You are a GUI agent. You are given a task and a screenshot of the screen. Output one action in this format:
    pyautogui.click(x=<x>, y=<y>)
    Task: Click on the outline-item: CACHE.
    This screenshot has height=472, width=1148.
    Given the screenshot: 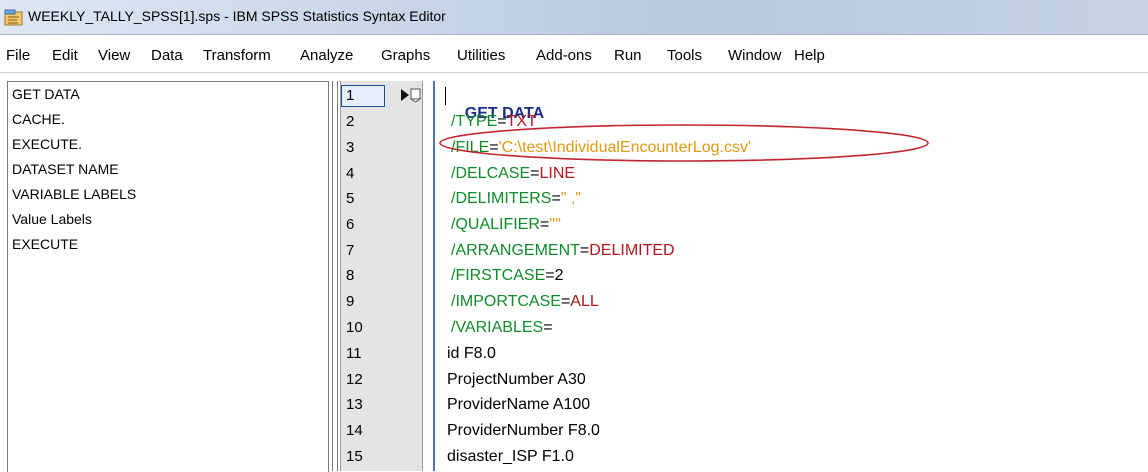 What is the action you would take?
    pyautogui.click(x=38, y=119)
    